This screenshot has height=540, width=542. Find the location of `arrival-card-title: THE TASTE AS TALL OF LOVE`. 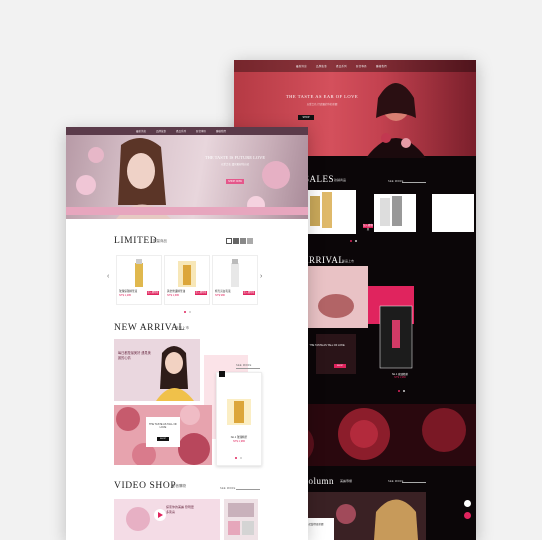

arrival-card-title: THE TASTE AS TALL OF LOVE is located at coordinates (327, 345).